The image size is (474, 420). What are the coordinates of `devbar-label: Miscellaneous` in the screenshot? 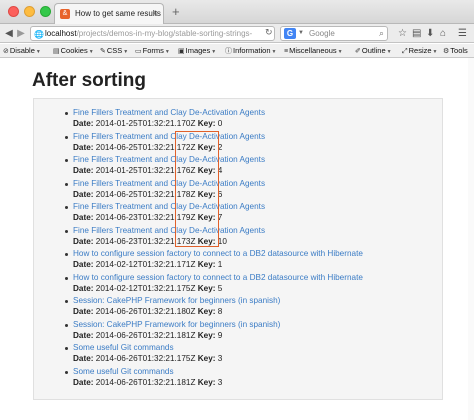 It's located at (313, 50).